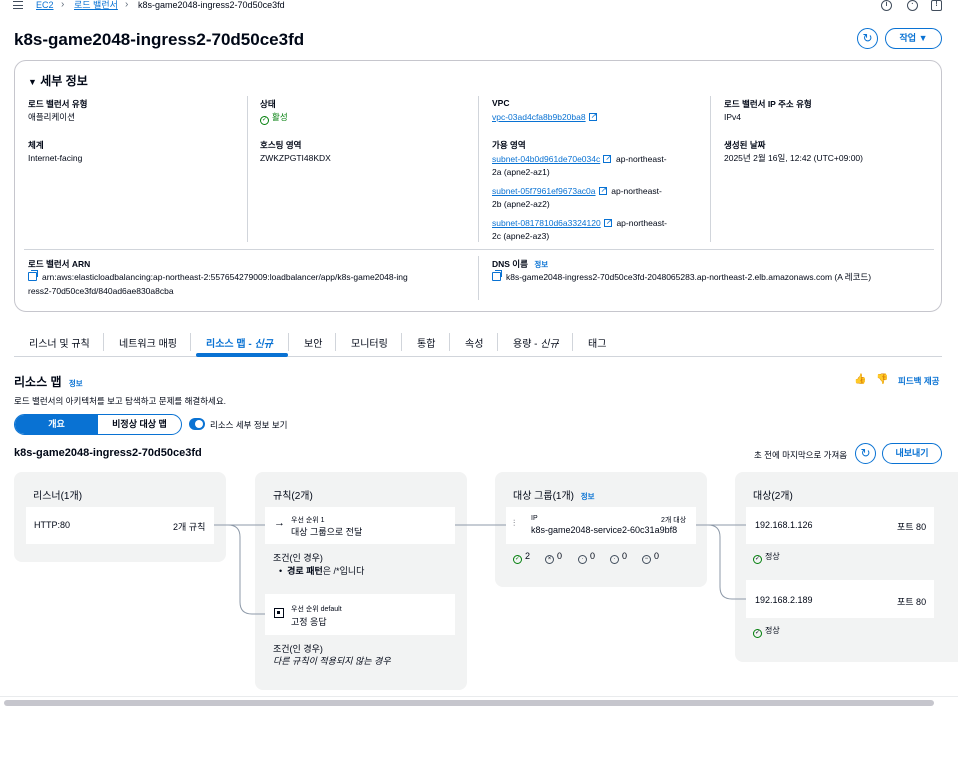  What do you see at coordinates (469, 703) in the screenshot?
I see `horizontal-scrollbar` at bounding box center [469, 703].